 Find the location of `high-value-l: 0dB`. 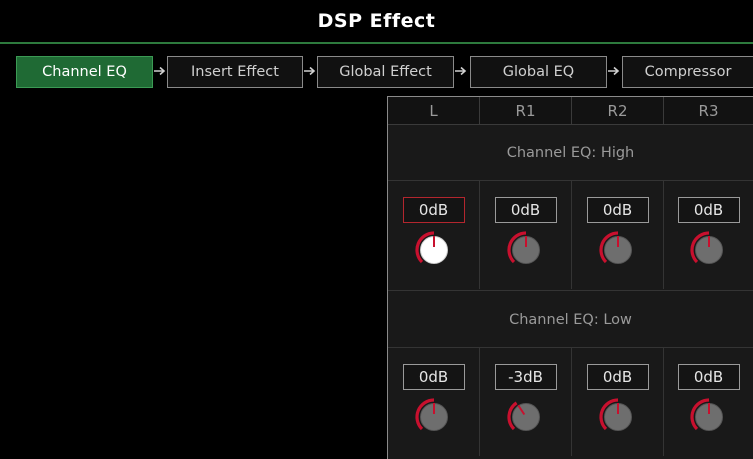

high-value-l: 0dB is located at coordinates (433, 210).